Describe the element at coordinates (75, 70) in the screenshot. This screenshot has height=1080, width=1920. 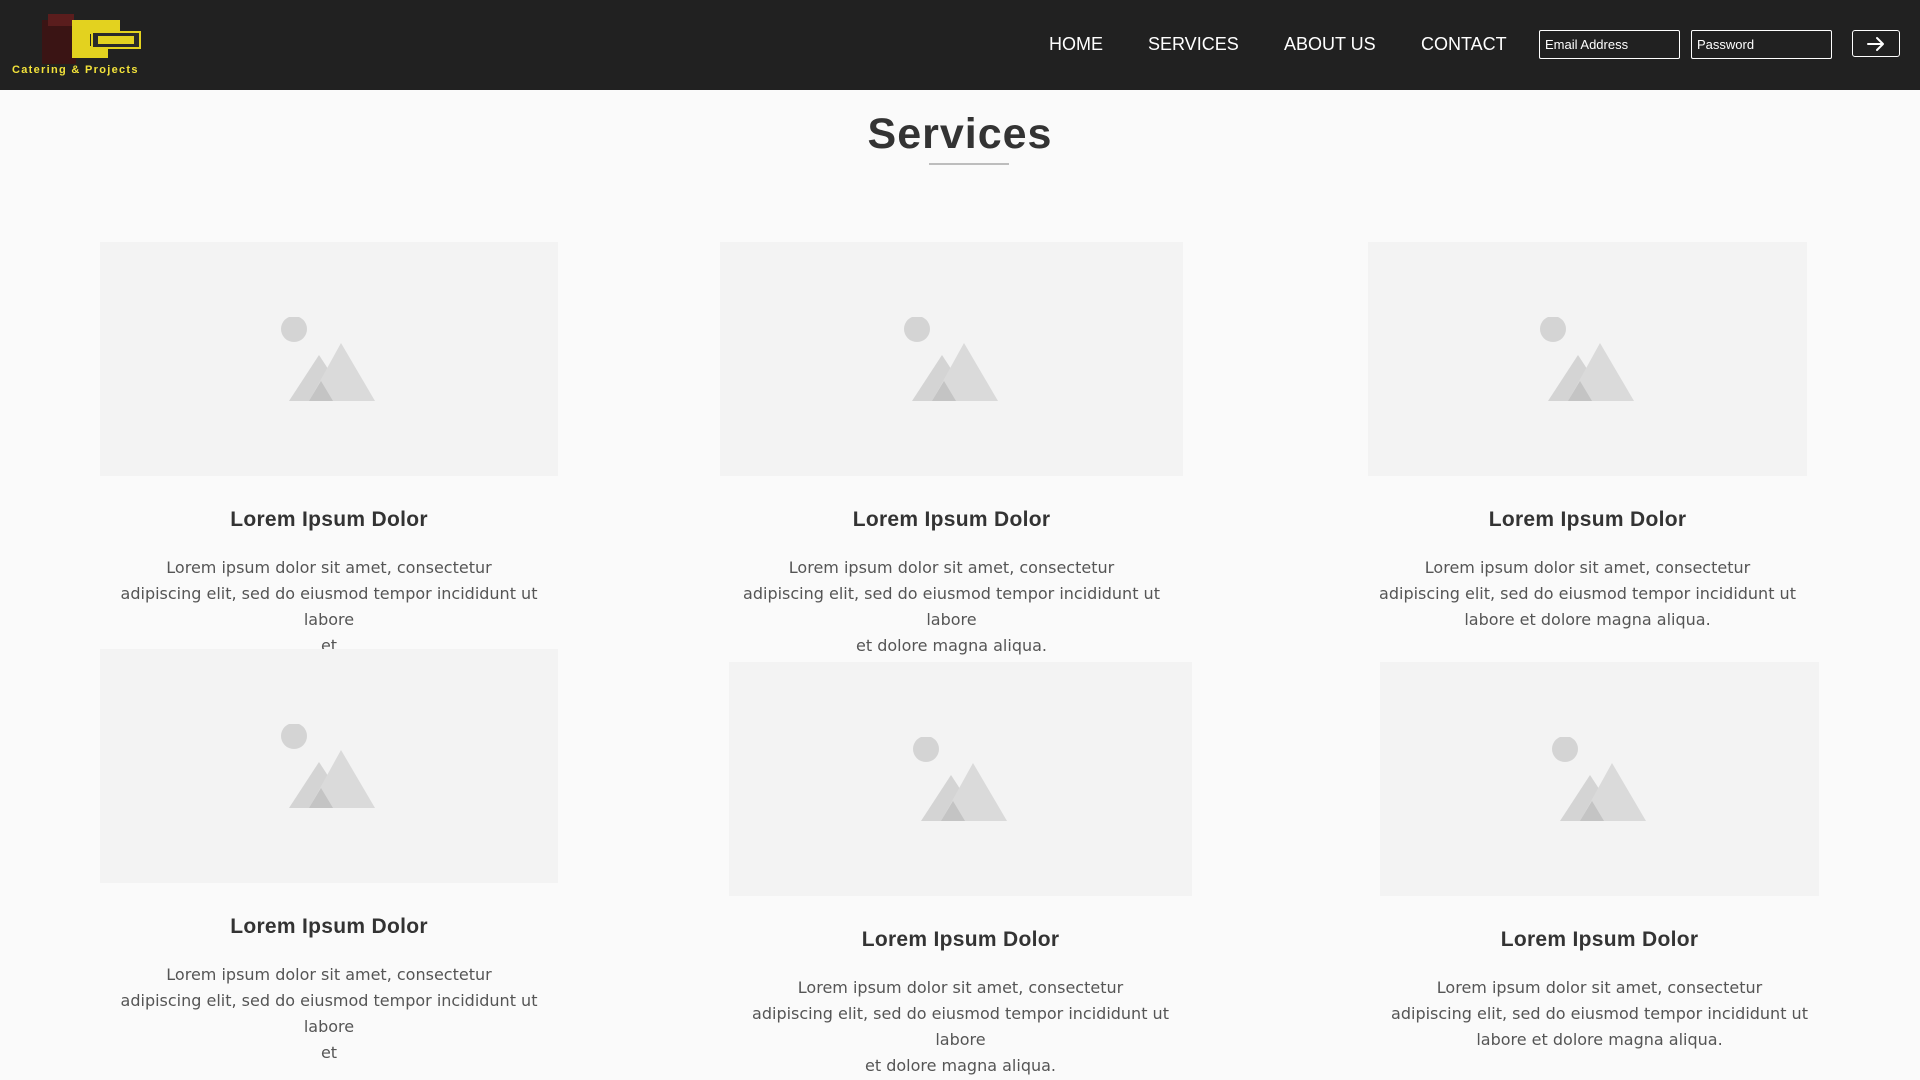
I see `logo-text: Catering & Projects` at that location.